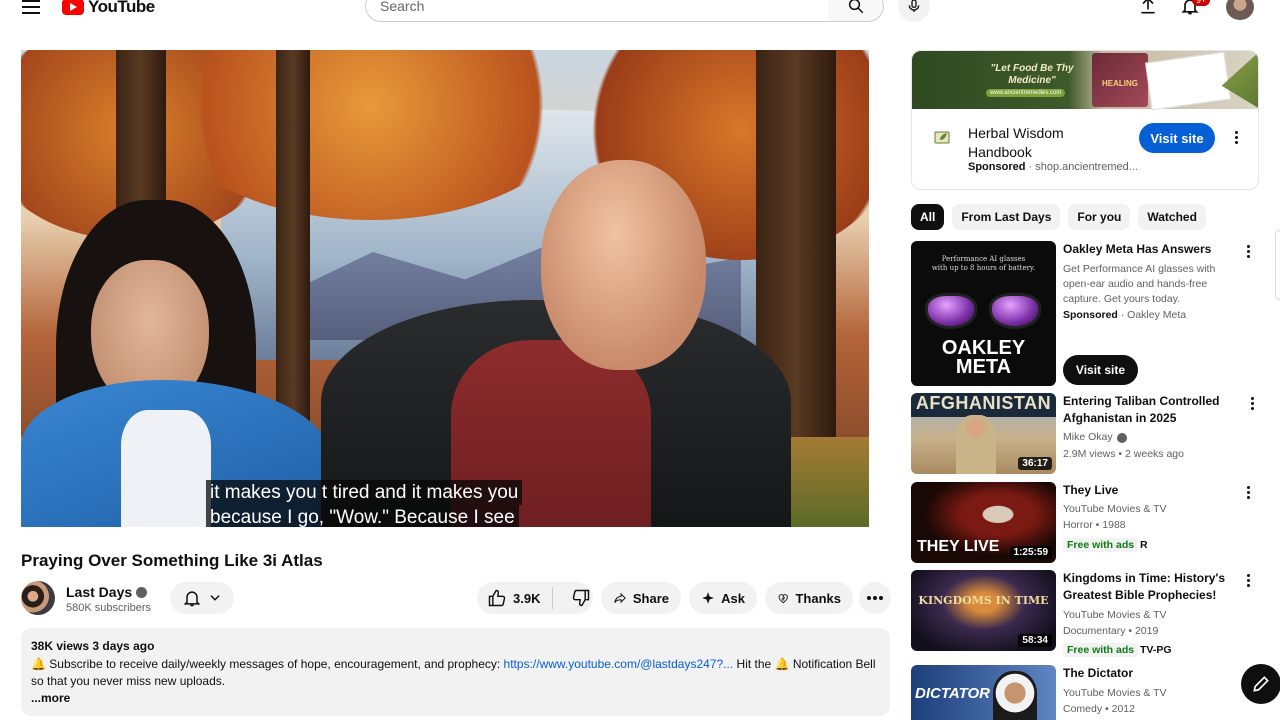  I want to click on recommendation-channel: Mike Okay, so click(1095, 437).